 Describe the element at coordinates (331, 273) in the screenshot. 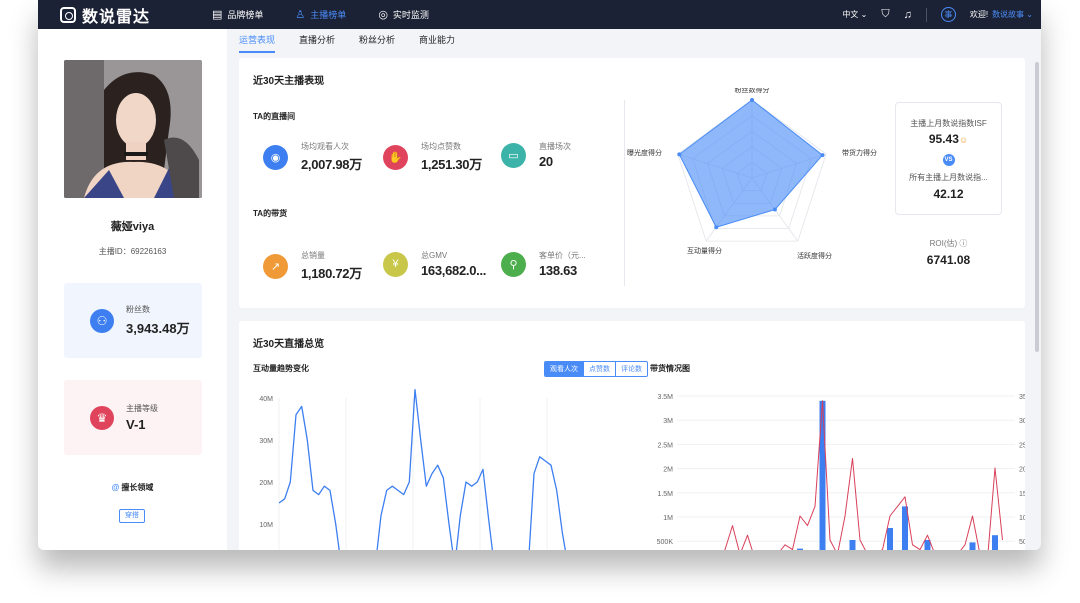

I see `metric-value: 1,180.72万` at that location.